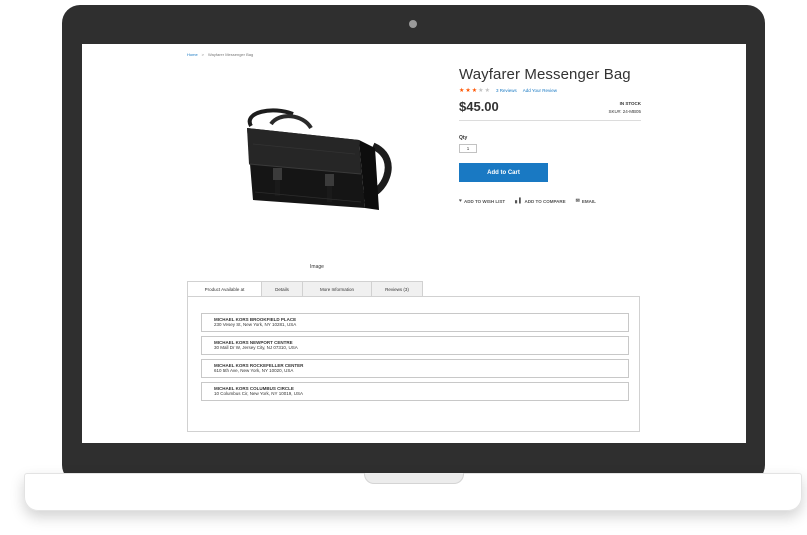 Image resolution: width=807 pixels, height=535 pixels. I want to click on product-title: Wayfarer Messenger Bag, so click(545, 74).